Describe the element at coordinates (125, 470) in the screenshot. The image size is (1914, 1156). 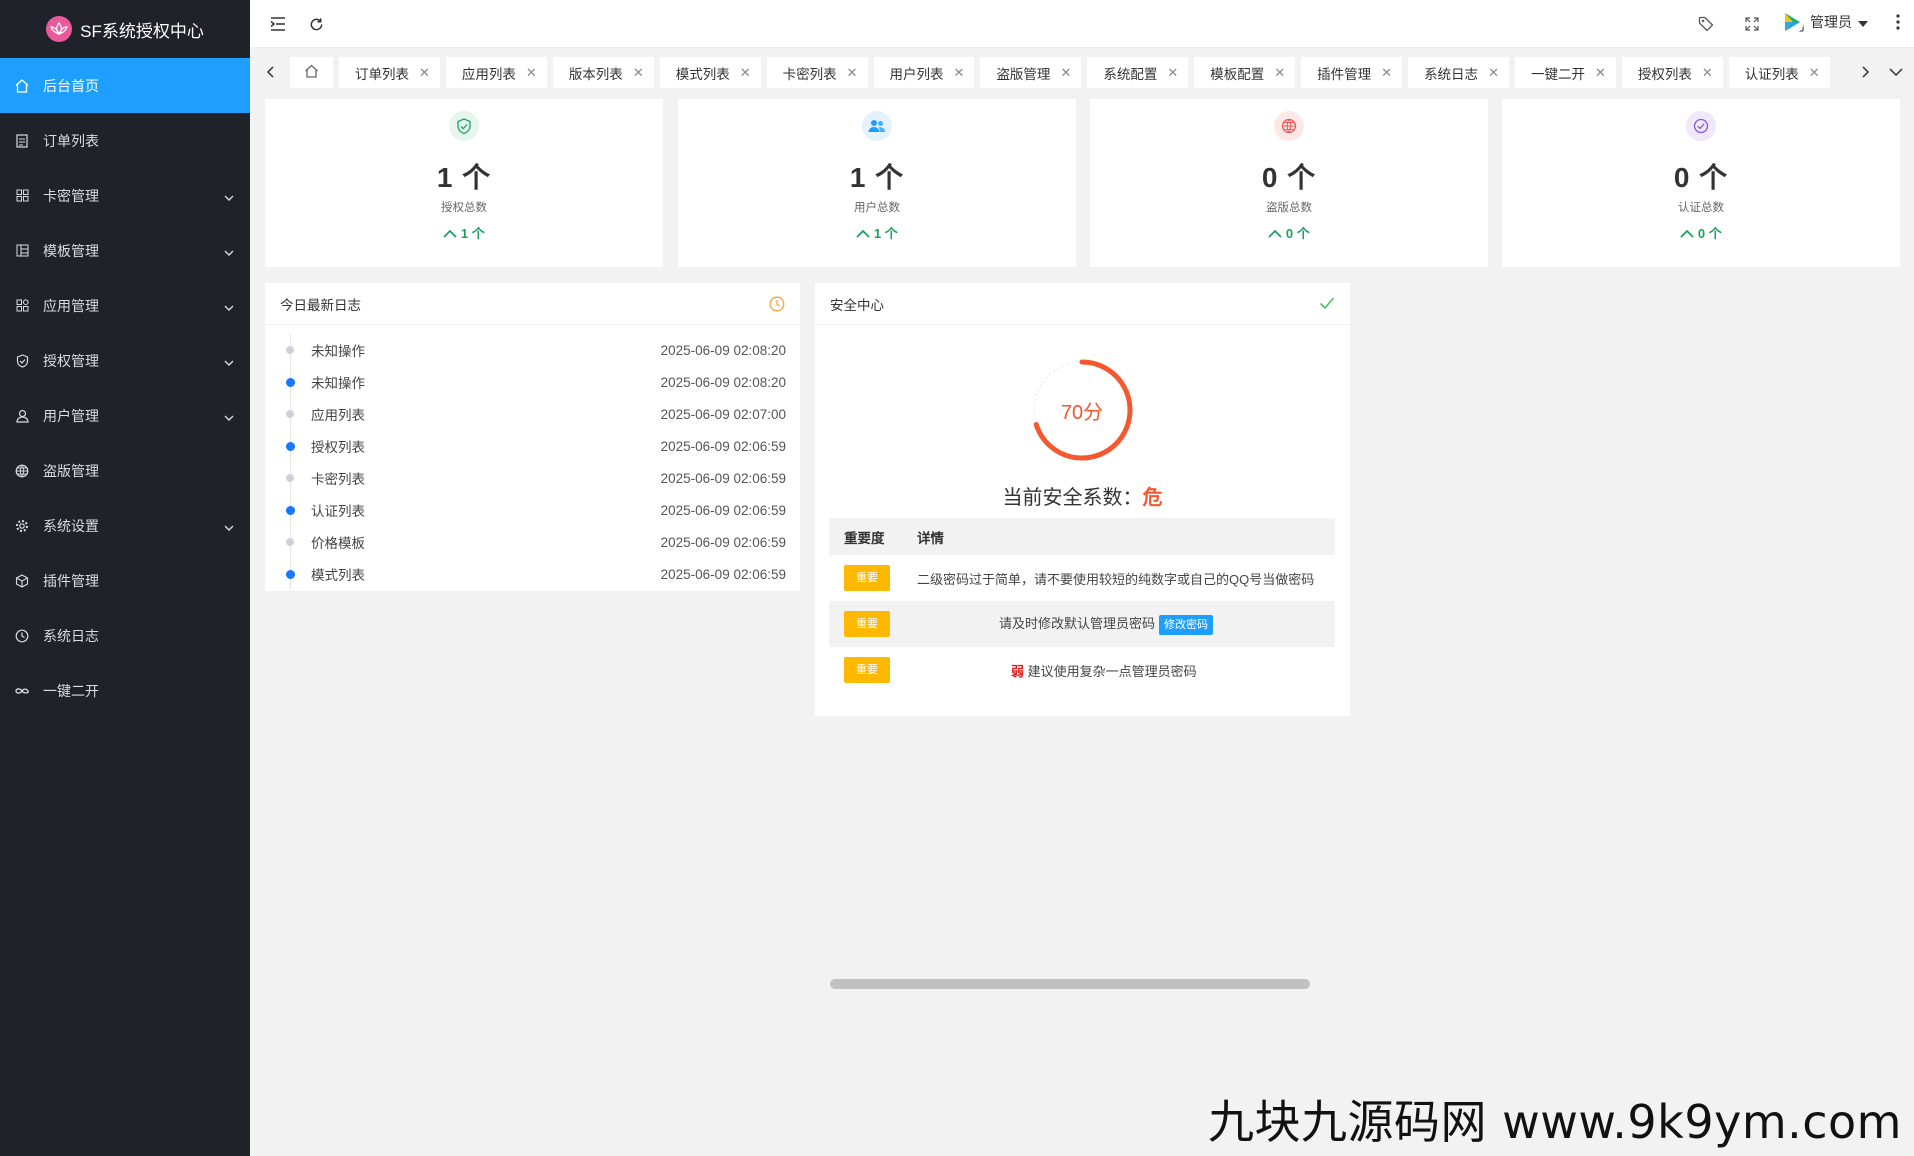
I see `sidebar-item-7: 盗版管理` at that location.